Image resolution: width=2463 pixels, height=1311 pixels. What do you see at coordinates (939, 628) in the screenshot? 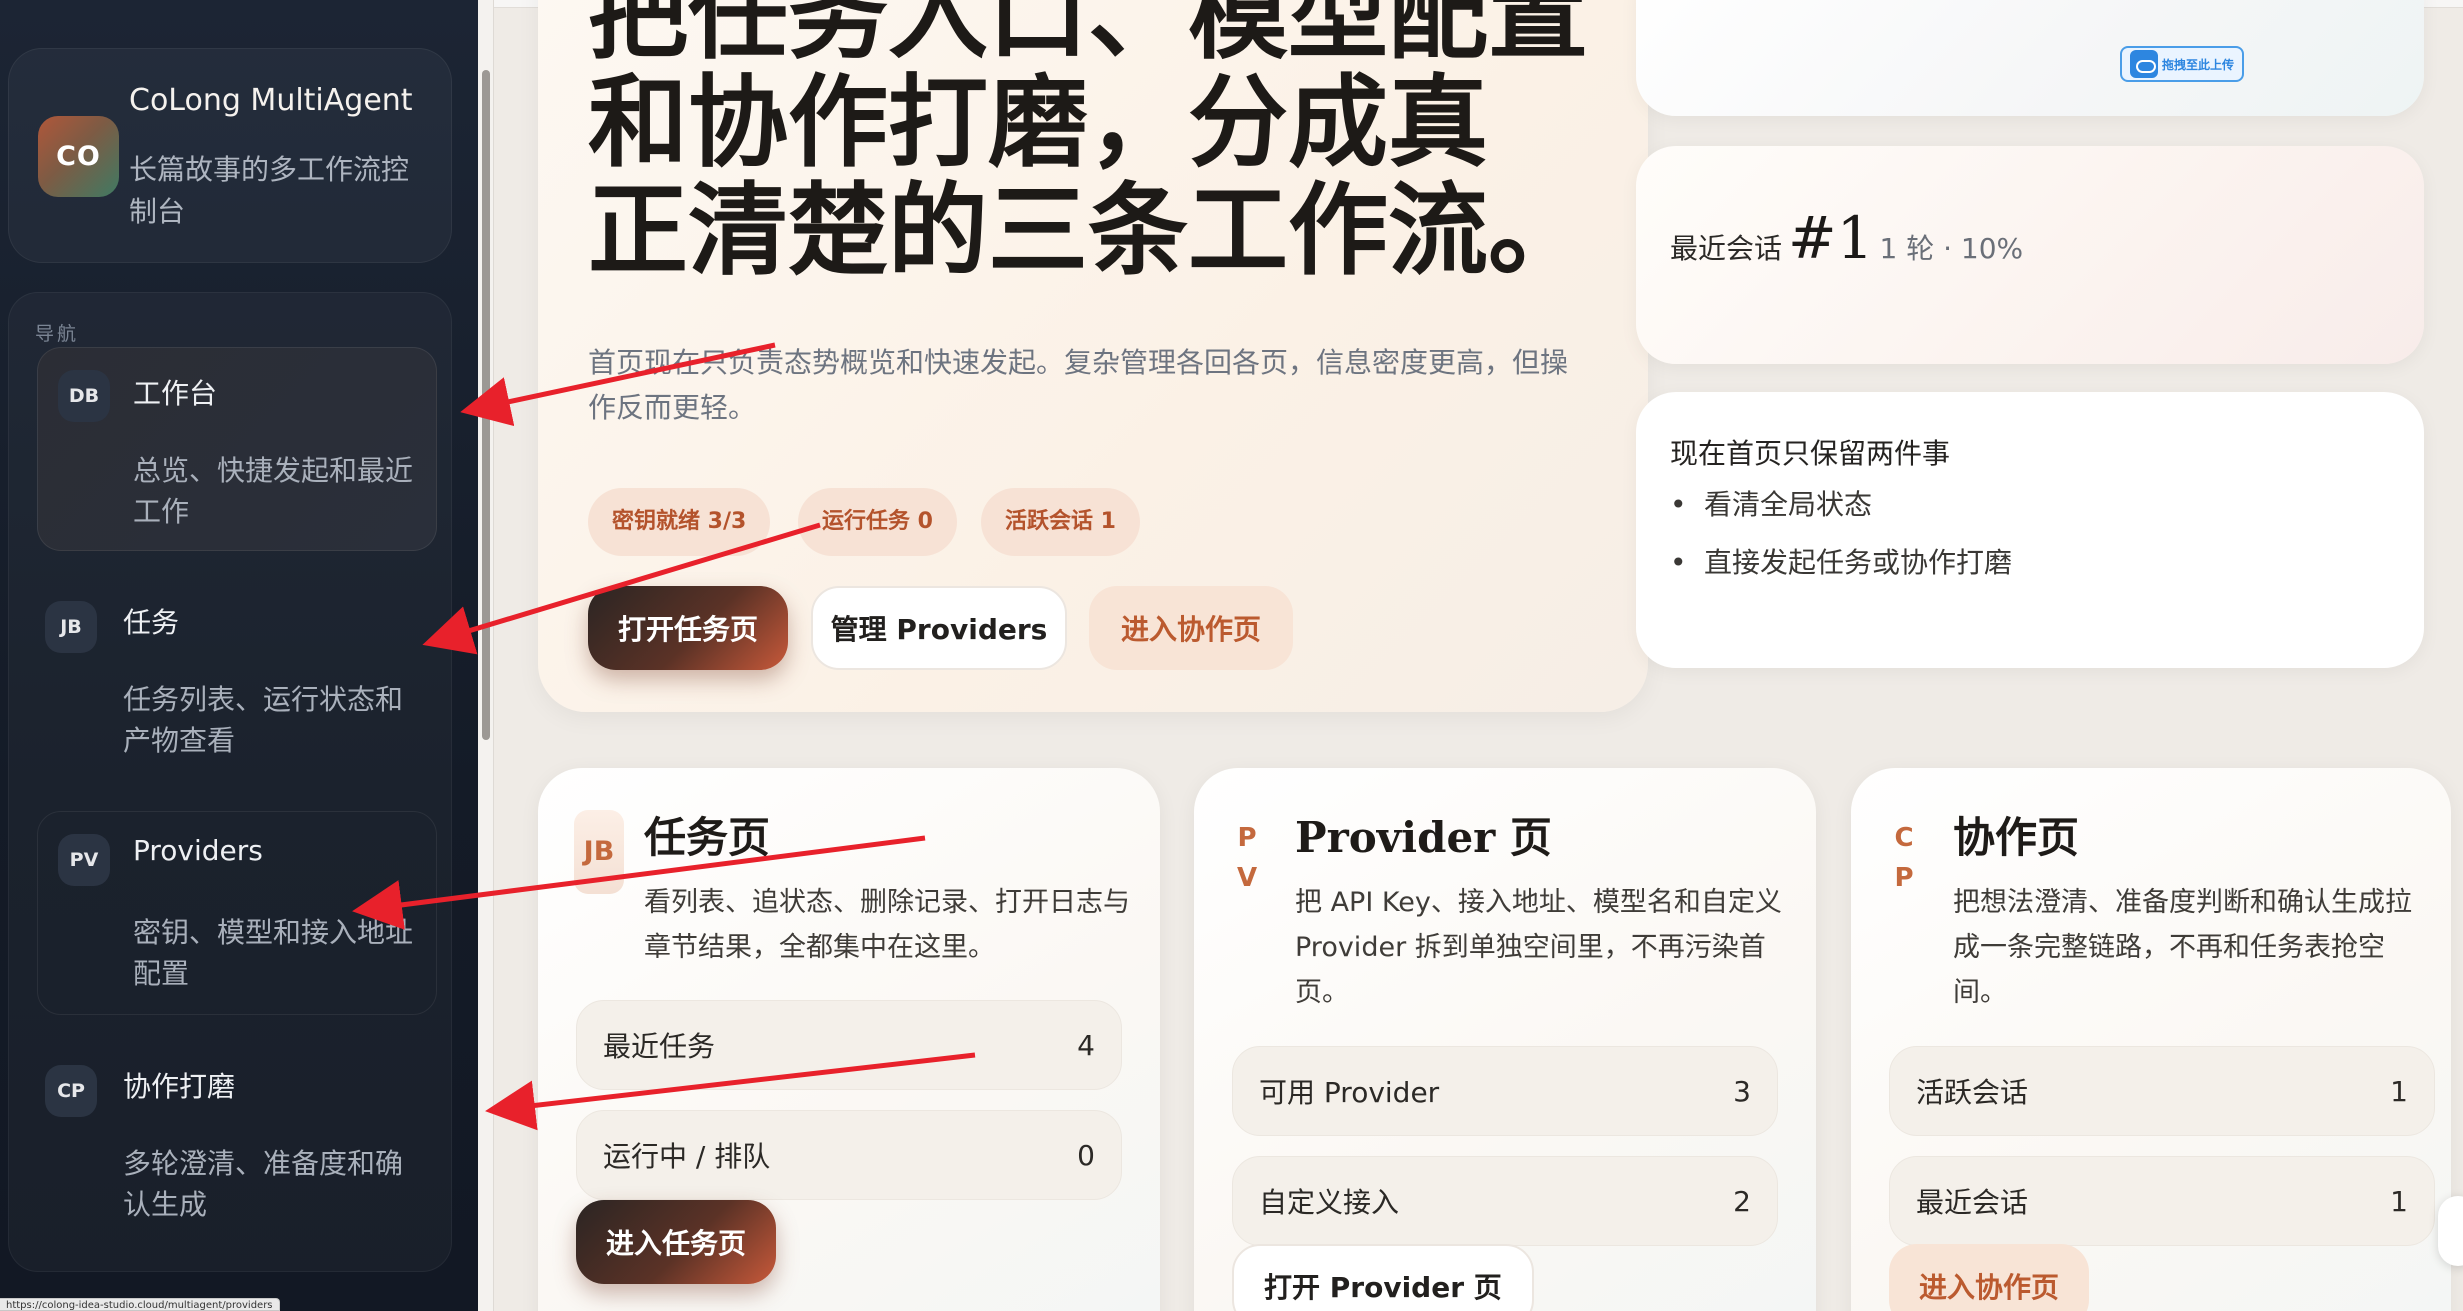
I see `manage-providers-button: 管理 Providers` at bounding box center [939, 628].